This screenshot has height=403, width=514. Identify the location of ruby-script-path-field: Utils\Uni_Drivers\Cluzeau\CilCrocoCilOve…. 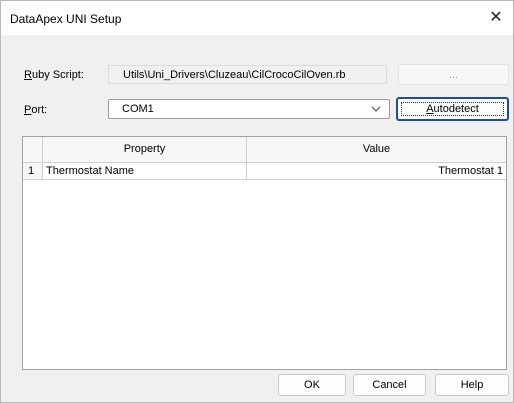
(247, 74).